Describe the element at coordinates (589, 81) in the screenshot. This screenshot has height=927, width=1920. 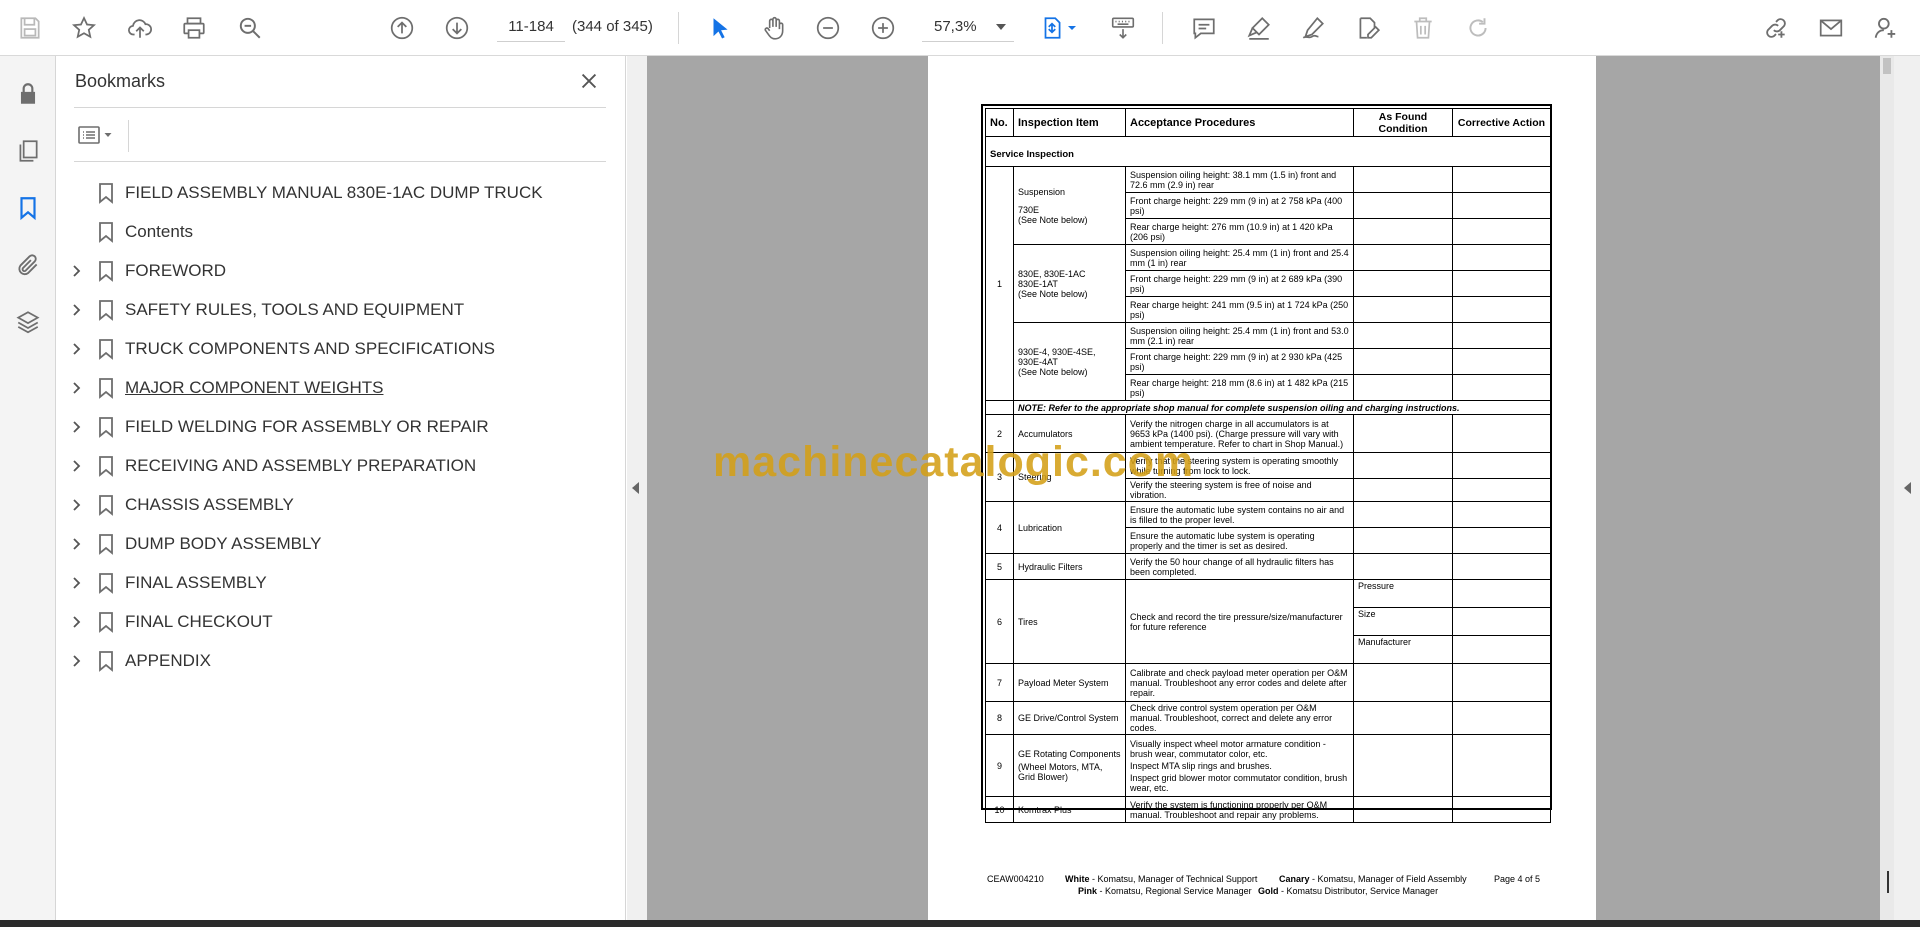
I see `close-icon` at that location.